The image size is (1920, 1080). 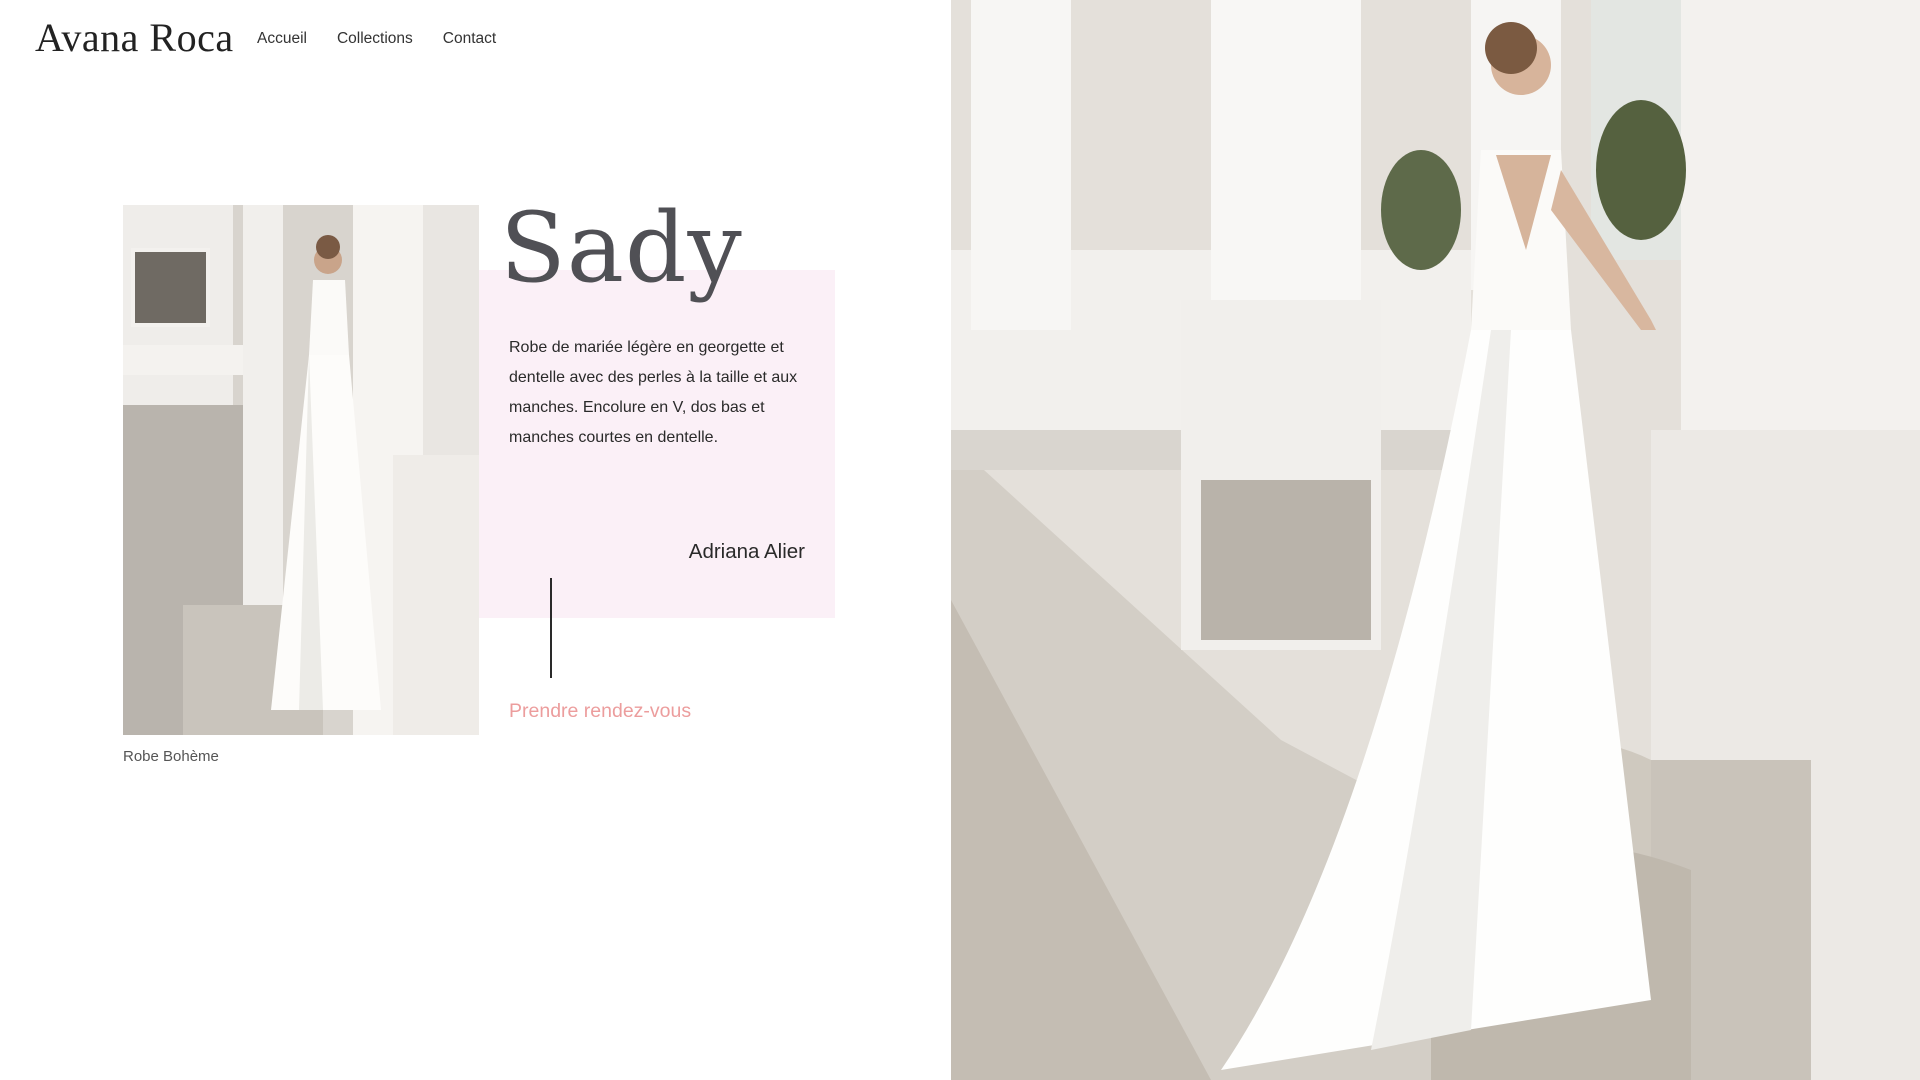 What do you see at coordinates (621, 248) in the screenshot?
I see `product-title: Sady` at bounding box center [621, 248].